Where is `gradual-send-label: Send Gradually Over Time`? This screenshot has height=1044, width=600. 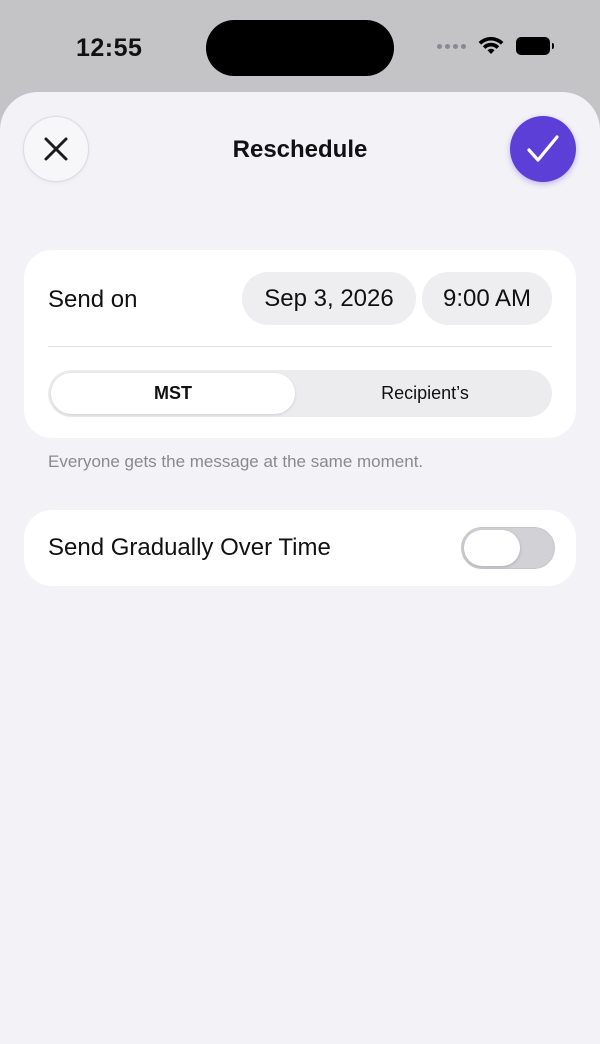
gradual-send-label: Send Gradually Over Time is located at coordinates (189, 547).